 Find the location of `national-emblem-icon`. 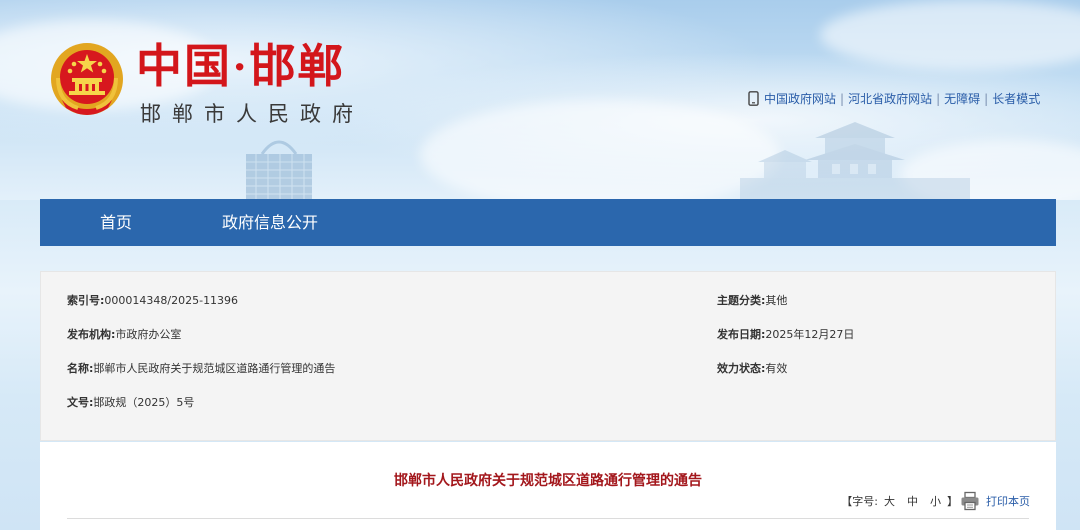

national-emblem-icon is located at coordinates (87, 79).